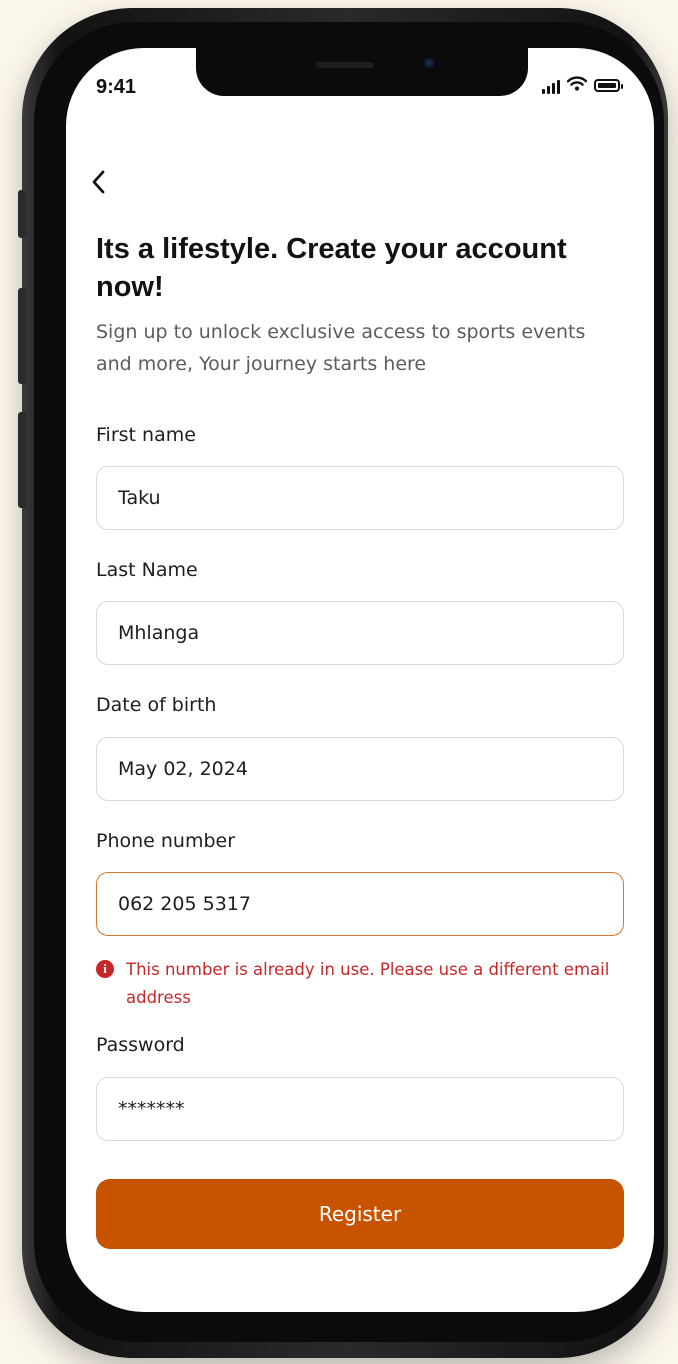  Describe the element at coordinates (551, 86) in the screenshot. I see `signal-icon` at that location.